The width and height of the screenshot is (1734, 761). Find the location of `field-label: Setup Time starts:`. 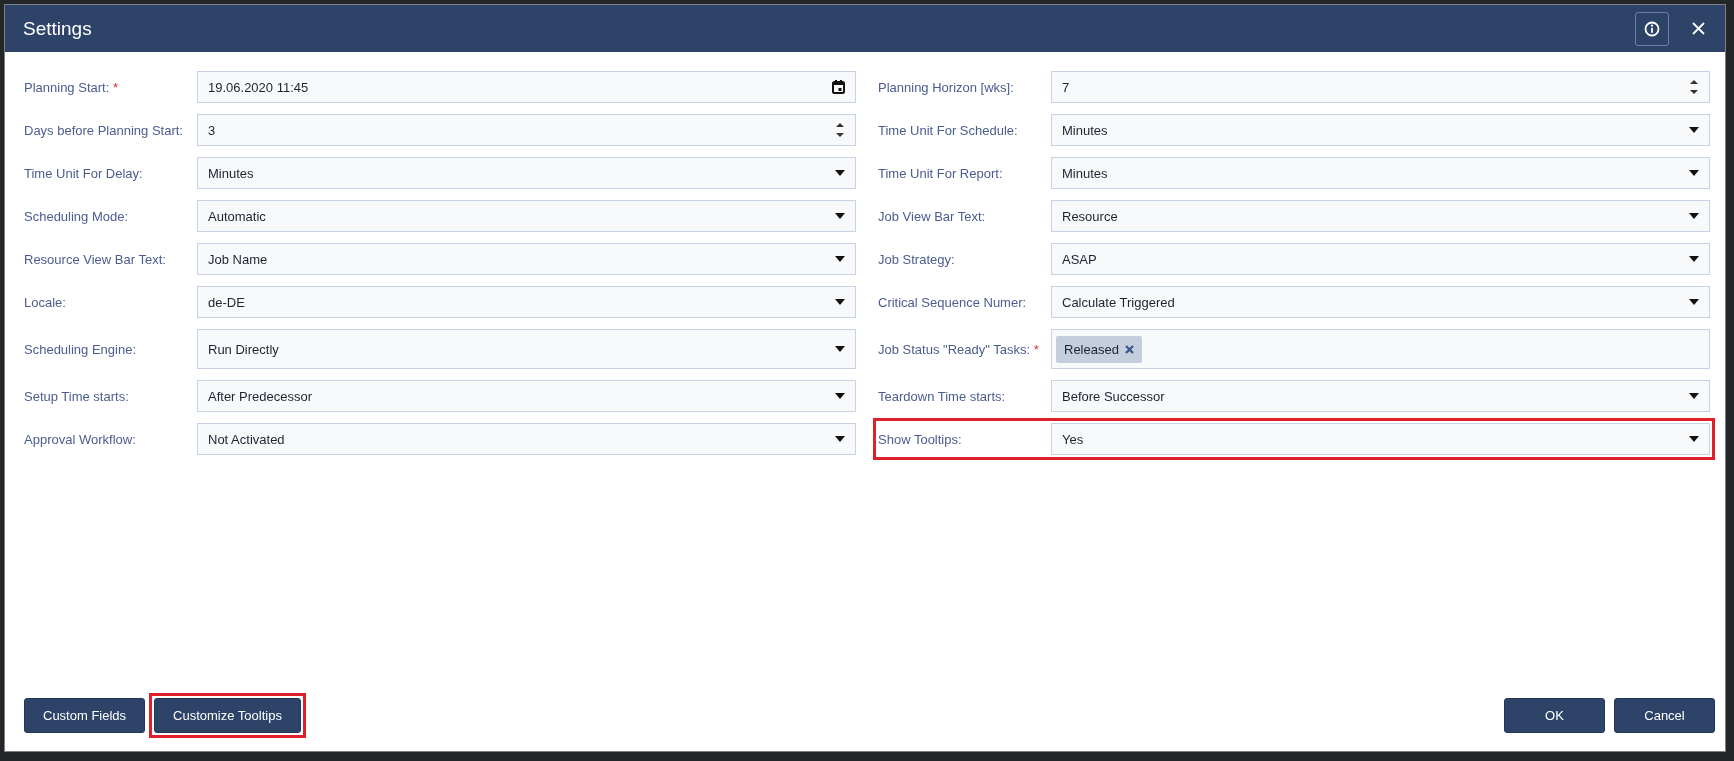

field-label: Setup Time starts: is located at coordinates (77, 396).